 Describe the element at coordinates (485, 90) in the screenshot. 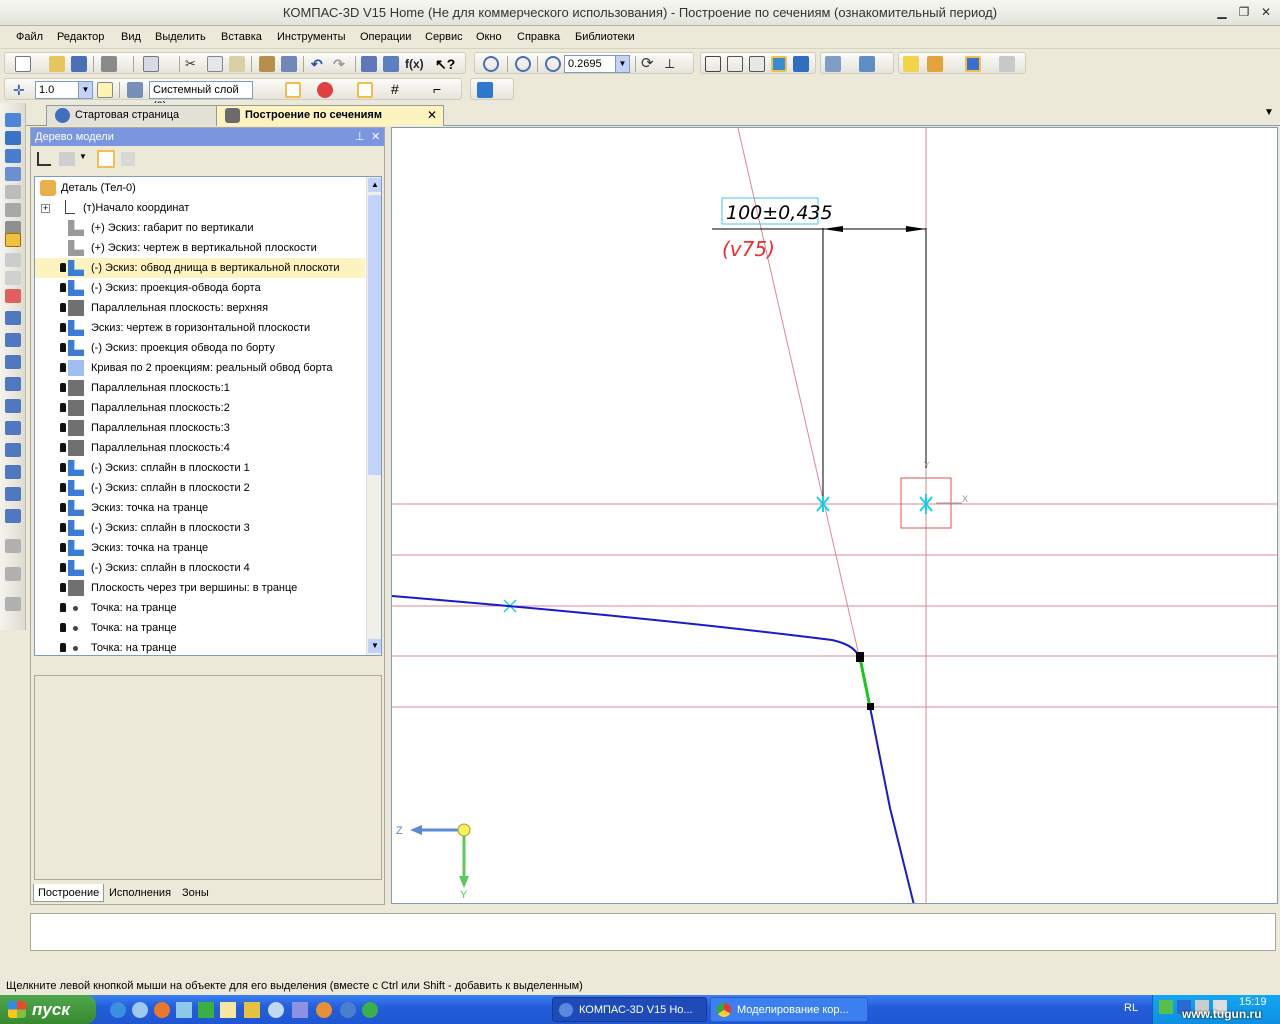

I see `iso-view-icon` at that location.